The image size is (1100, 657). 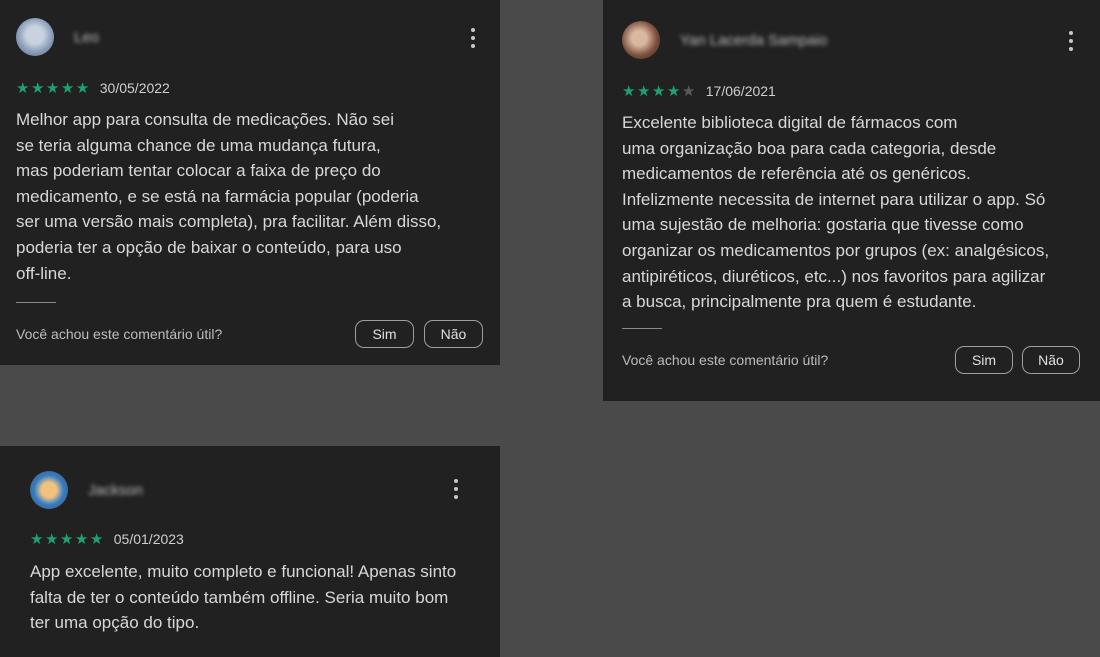 I want to click on review-header: Jackson, so click(x=86, y=490).